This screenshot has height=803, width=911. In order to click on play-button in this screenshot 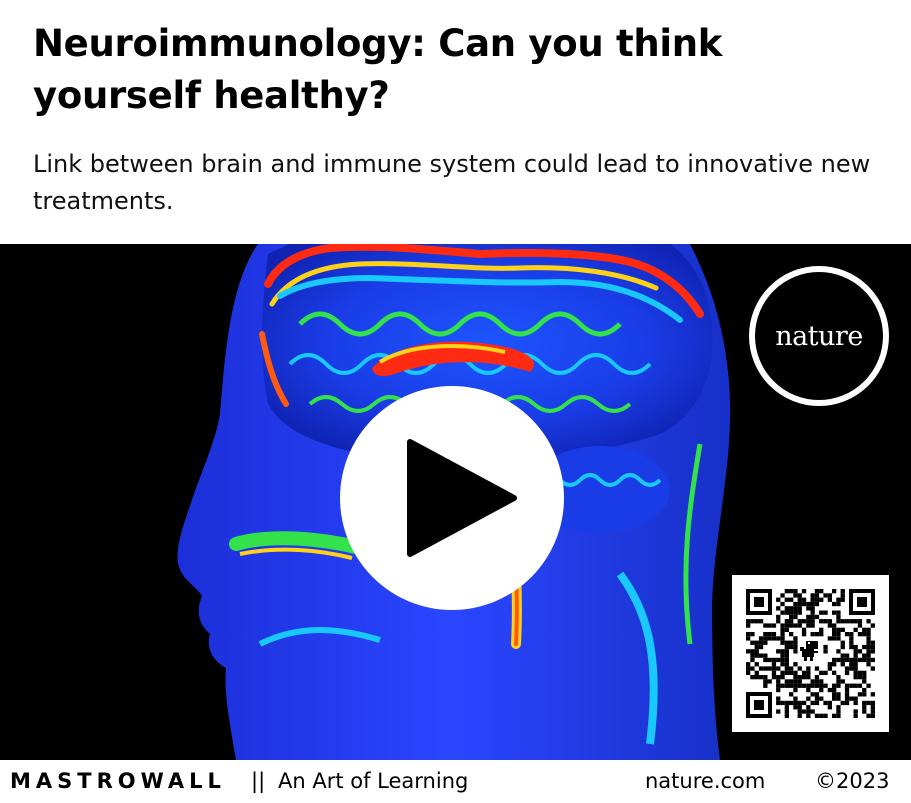, I will do `click(452, 498)`.